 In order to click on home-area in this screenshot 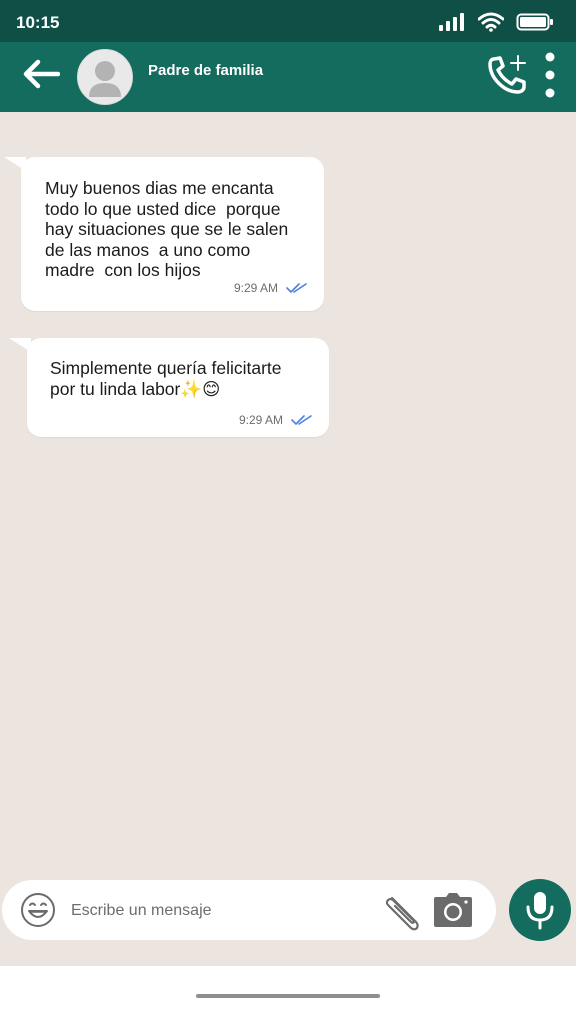, I will do `click(288, 995)`.